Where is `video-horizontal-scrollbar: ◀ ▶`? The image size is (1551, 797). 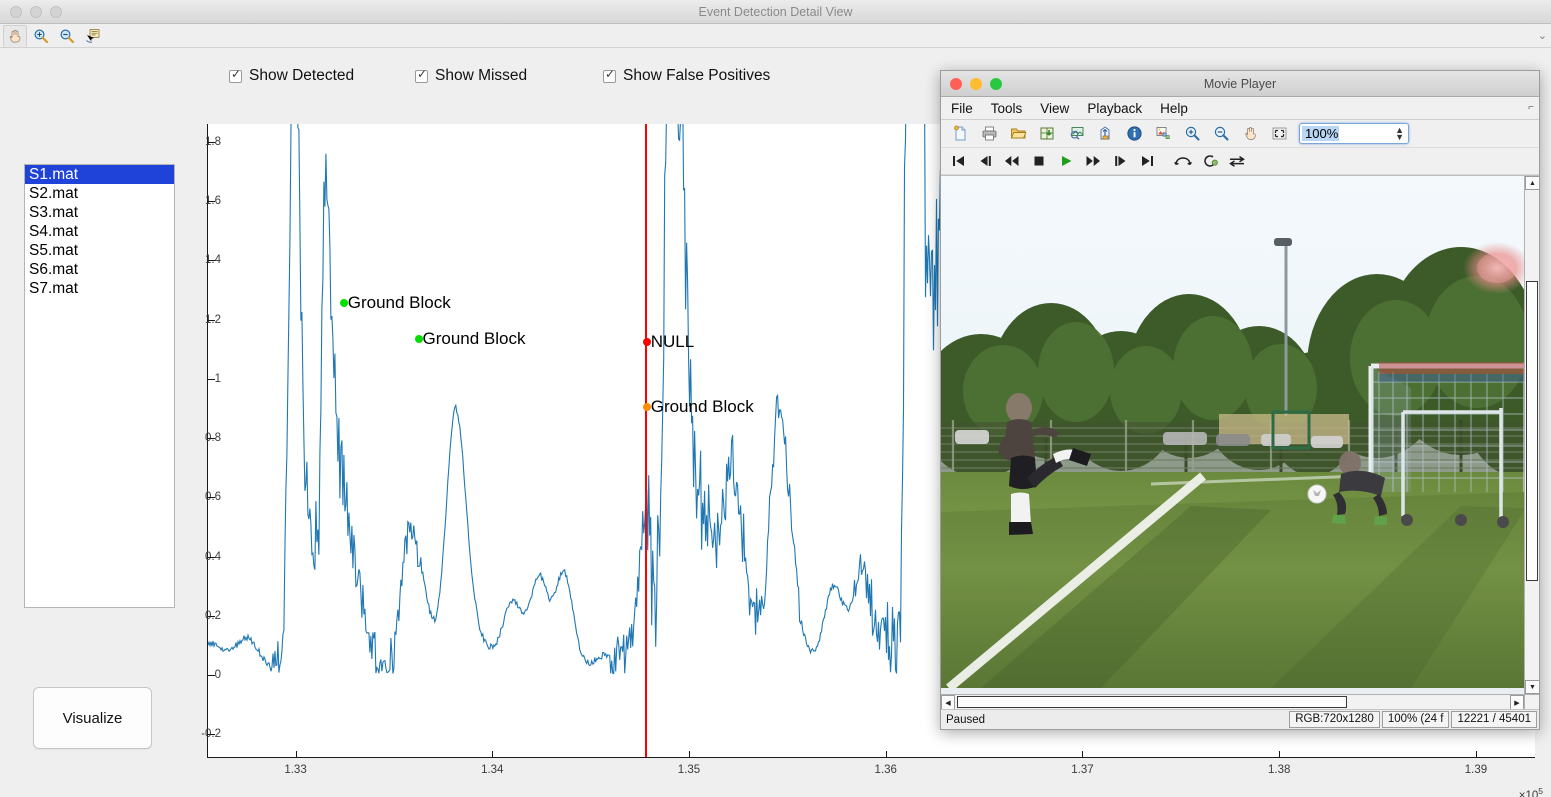
video-horizontal-scrollbar: ◀ ▶ is located at coordinates (1232, 701).